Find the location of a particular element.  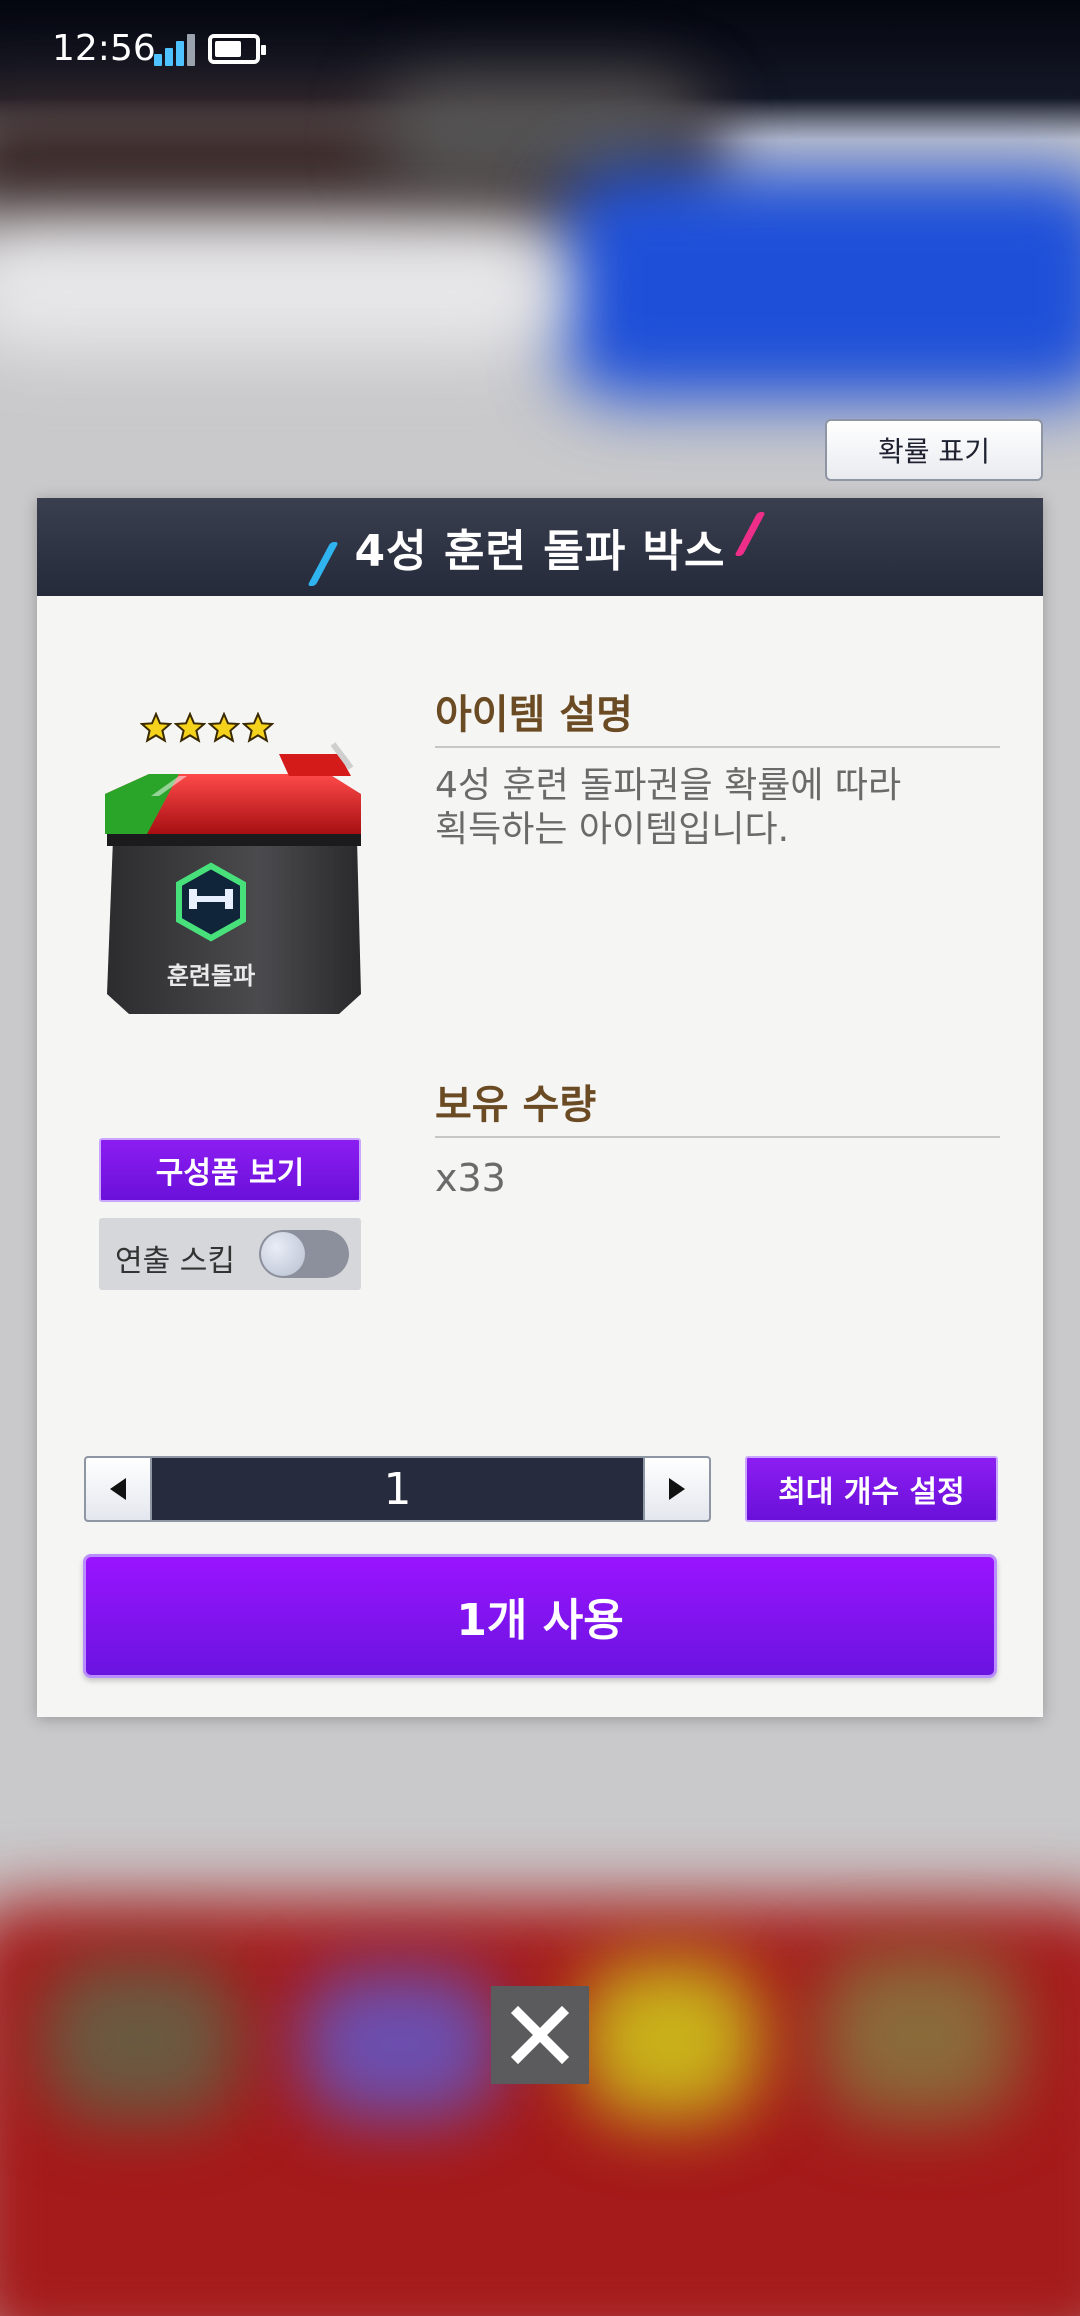

owned-quantity: x33 is located at coordinates (470, 1178).